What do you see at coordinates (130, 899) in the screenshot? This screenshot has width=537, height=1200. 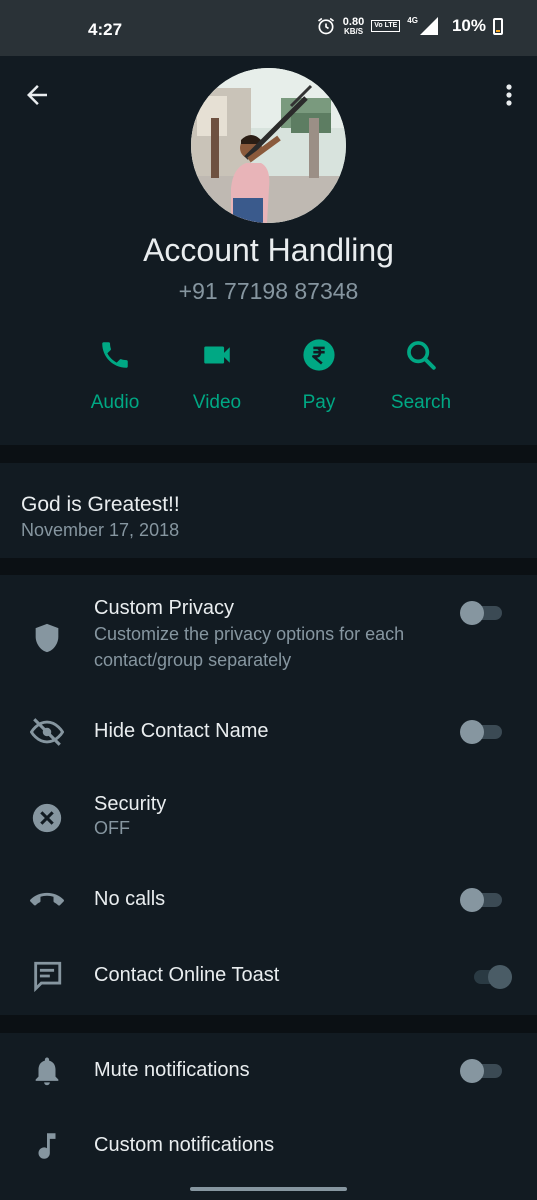 I see `row-title: No calls` at bounding box center [130, 899].